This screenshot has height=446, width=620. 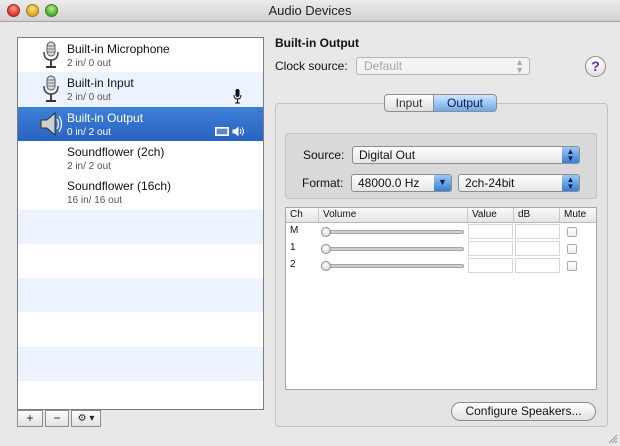 I want to click on action-menu-button: ⚙ ▾, so click(x=86, y=418).